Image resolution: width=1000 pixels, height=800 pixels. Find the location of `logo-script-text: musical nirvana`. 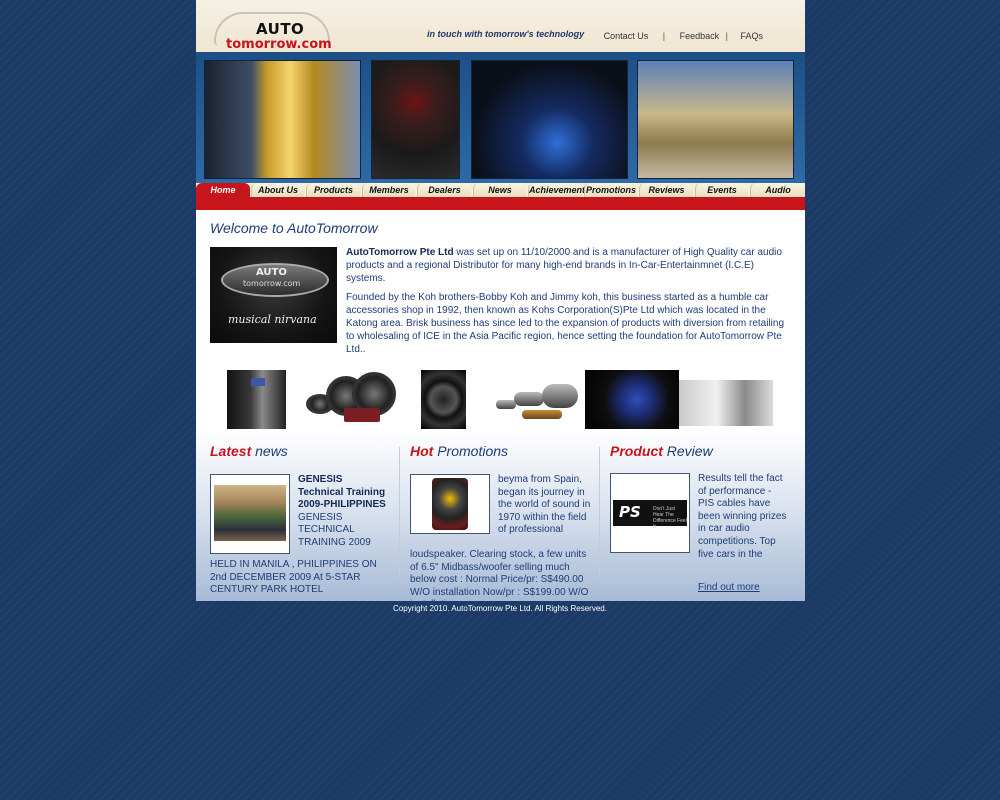

logo-script-text: musical nirvana is located at coordinates (272, 319).